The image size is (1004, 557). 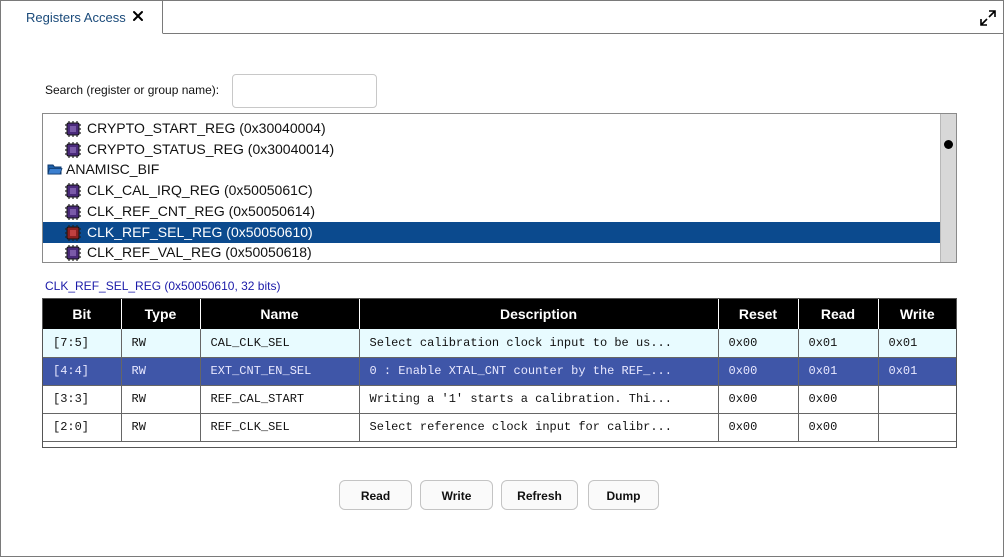 I want to click on name-cell: REF_CAL_START, so click(x=280, y=399).